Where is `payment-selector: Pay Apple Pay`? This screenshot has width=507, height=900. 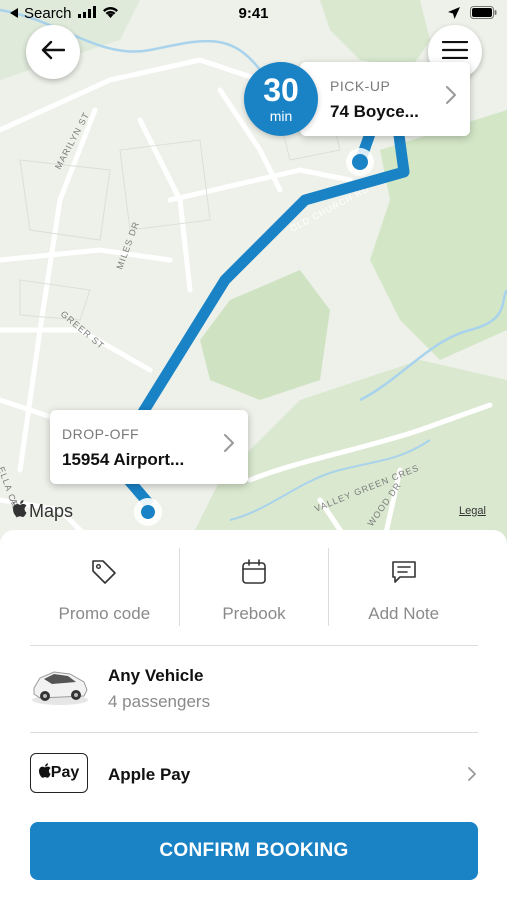 payment-selector: Pay Apple Pay is located at coordinates (254, 774).